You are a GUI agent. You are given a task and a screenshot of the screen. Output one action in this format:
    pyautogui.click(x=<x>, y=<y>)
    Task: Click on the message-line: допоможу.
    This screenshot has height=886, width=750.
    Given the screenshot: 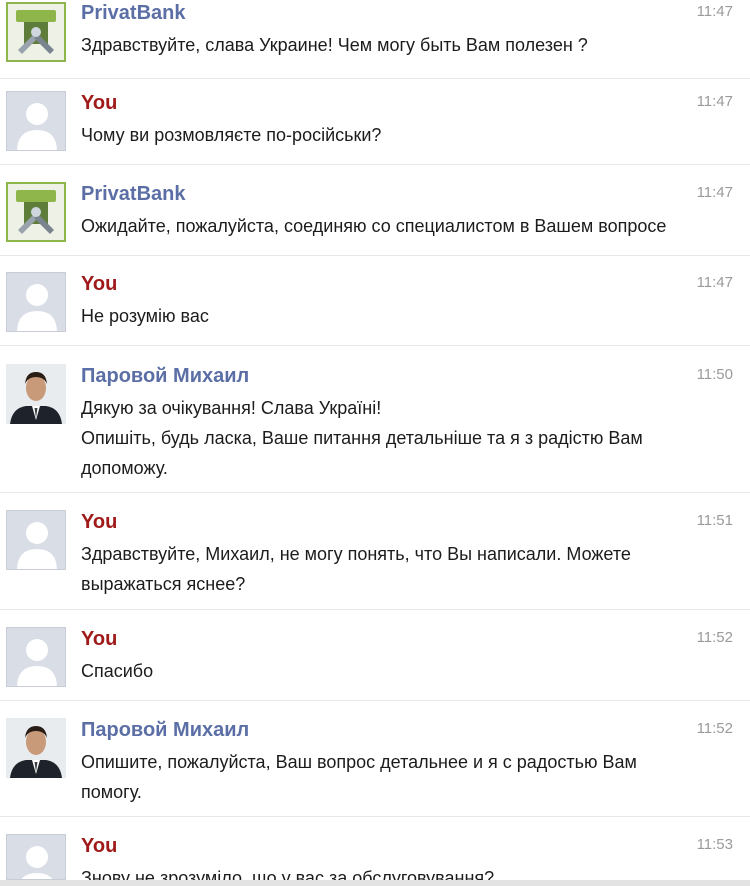 What is the action you would take?
    pyautogui.click(x=124, y=468)
    